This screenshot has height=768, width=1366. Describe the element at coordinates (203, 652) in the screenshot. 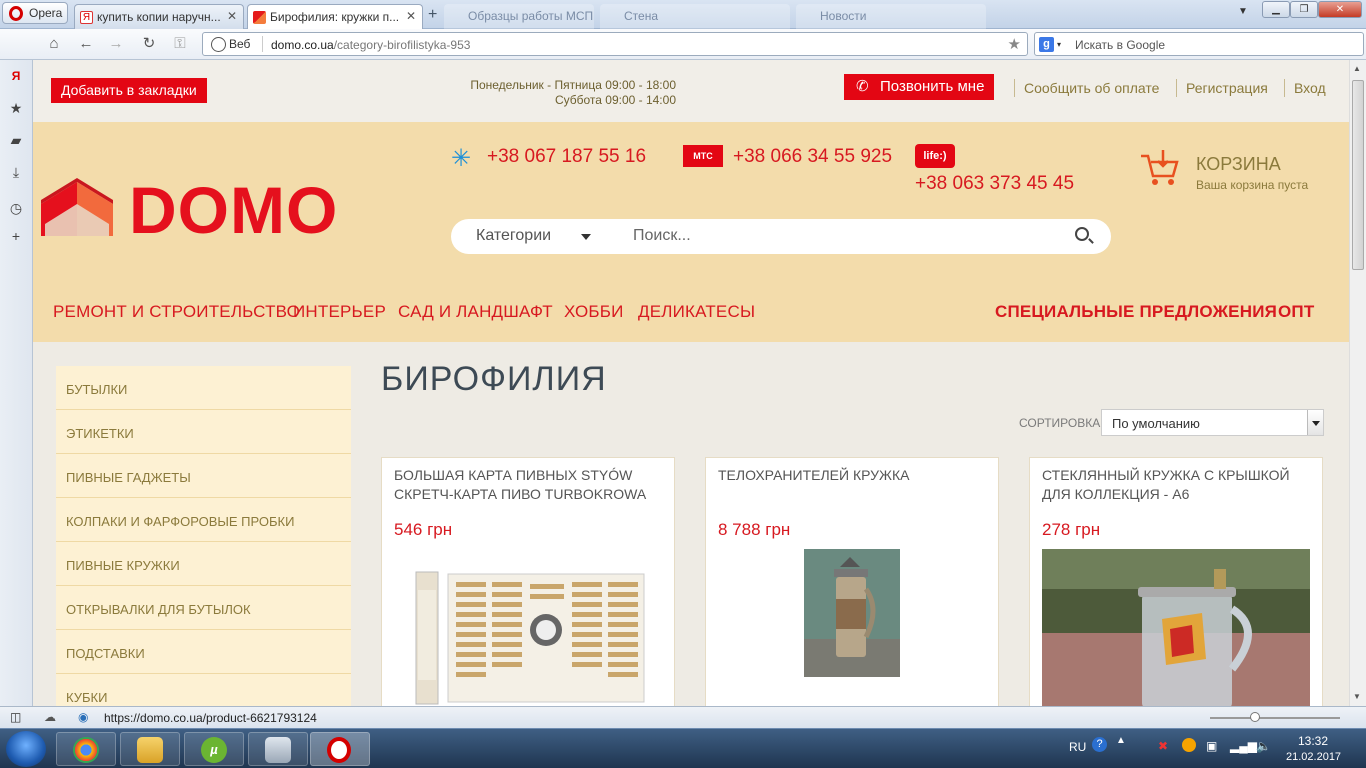

I see `sidebar-item-coasters: ПОДСТАВКИ` at that location.